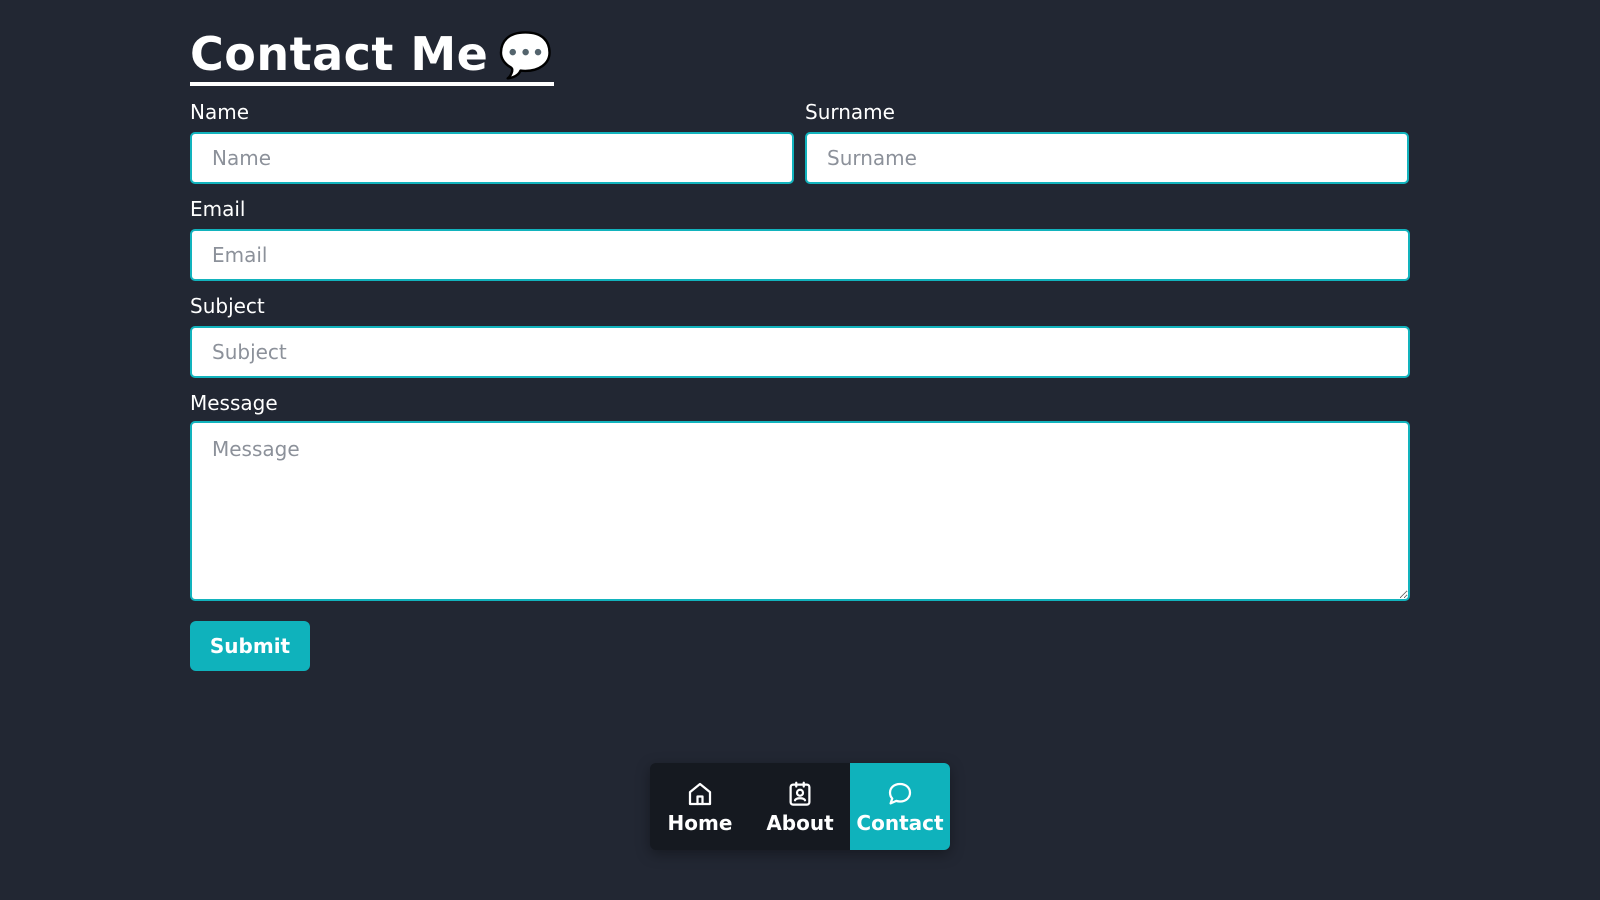 The image size is (1600, 900). Describe the element at coordinates (227, 306) in the screenshot. I see `subject-label: Subject` at that location.